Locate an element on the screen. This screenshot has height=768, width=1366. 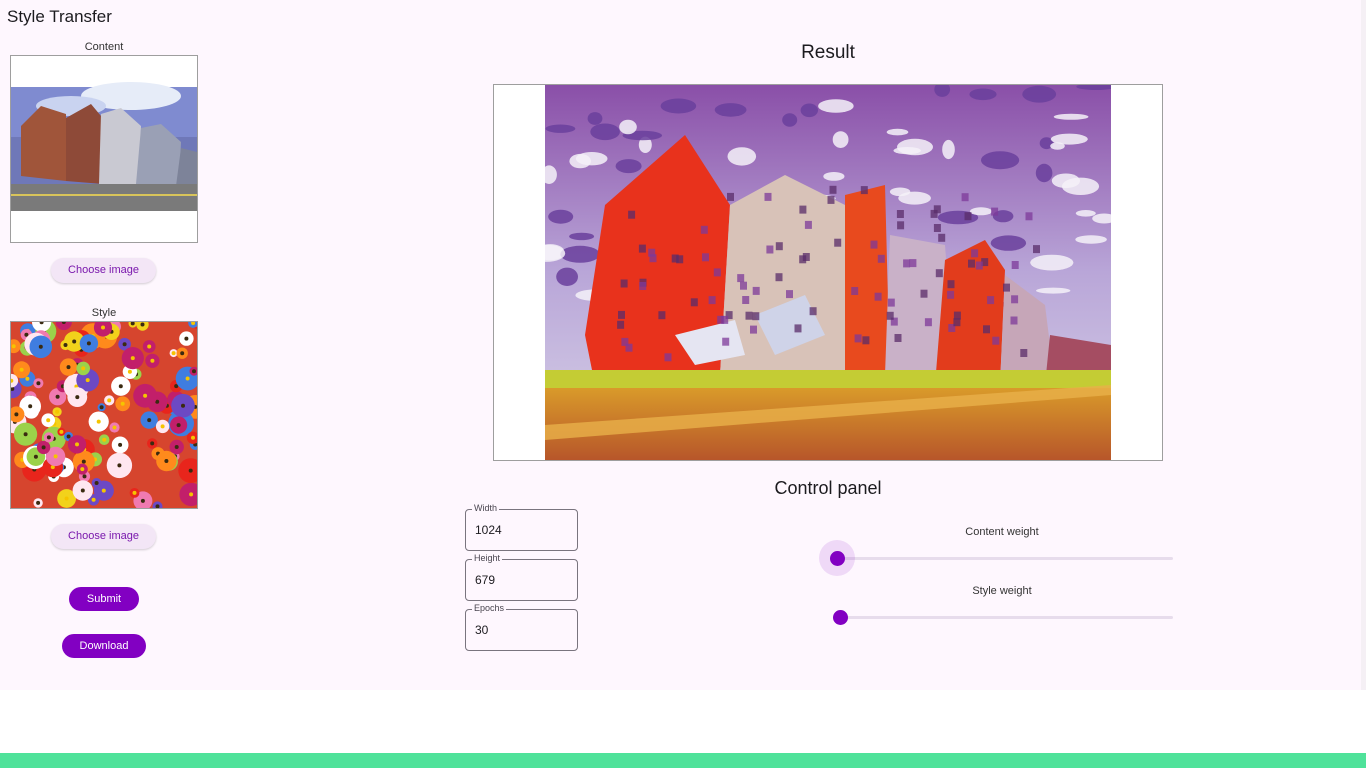
height-field: Height 679 is located at coordinates (521, 577).